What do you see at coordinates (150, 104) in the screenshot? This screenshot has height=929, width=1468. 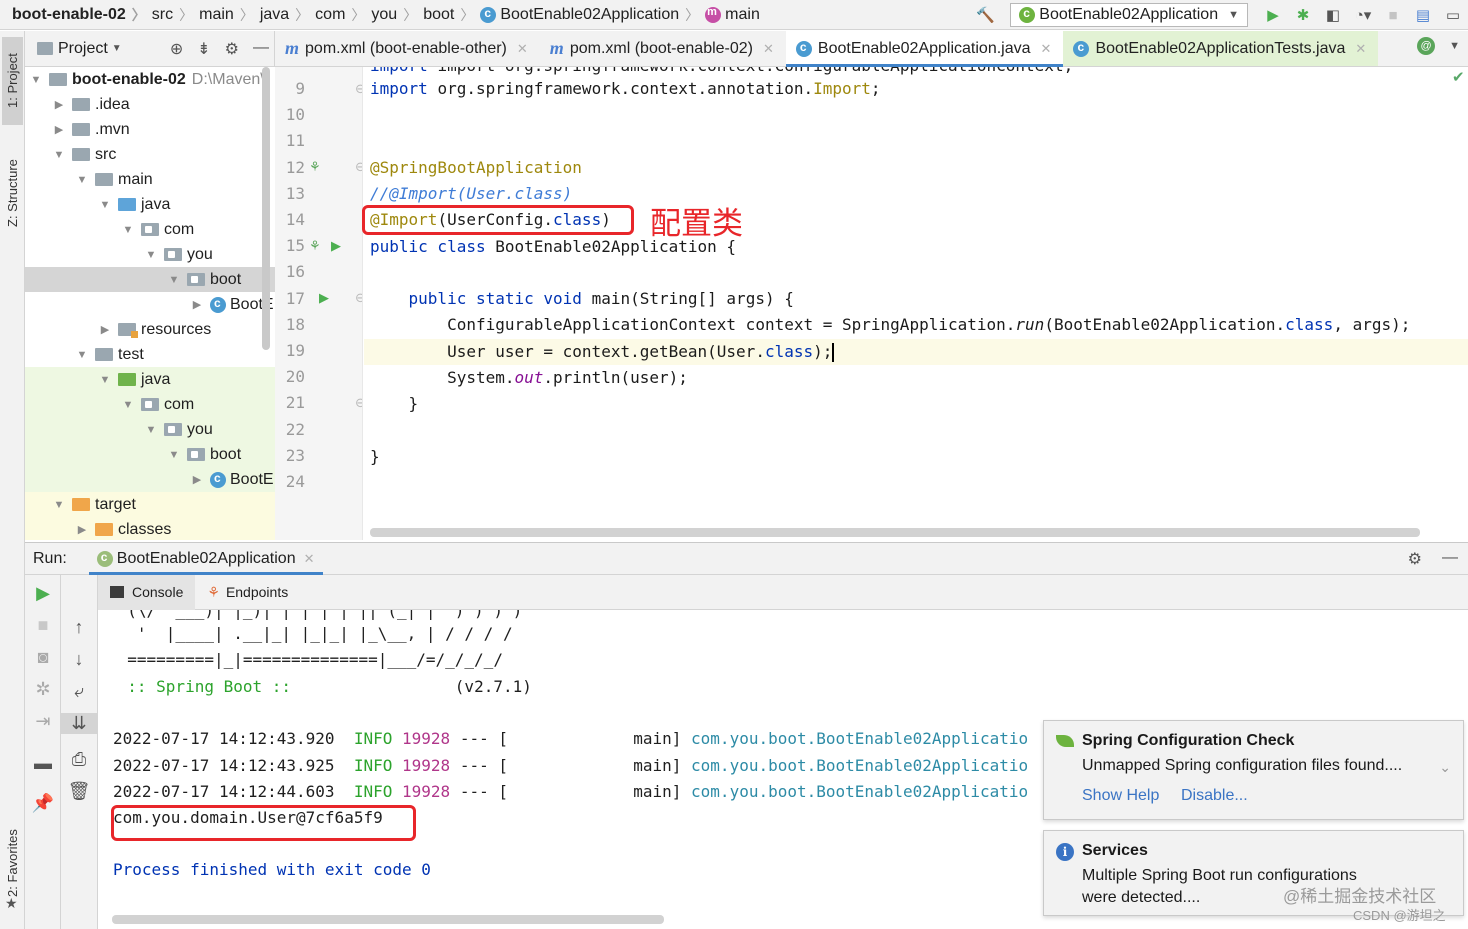 I see `tree-node: ▶ .idea` at bounding box center [150, 104].